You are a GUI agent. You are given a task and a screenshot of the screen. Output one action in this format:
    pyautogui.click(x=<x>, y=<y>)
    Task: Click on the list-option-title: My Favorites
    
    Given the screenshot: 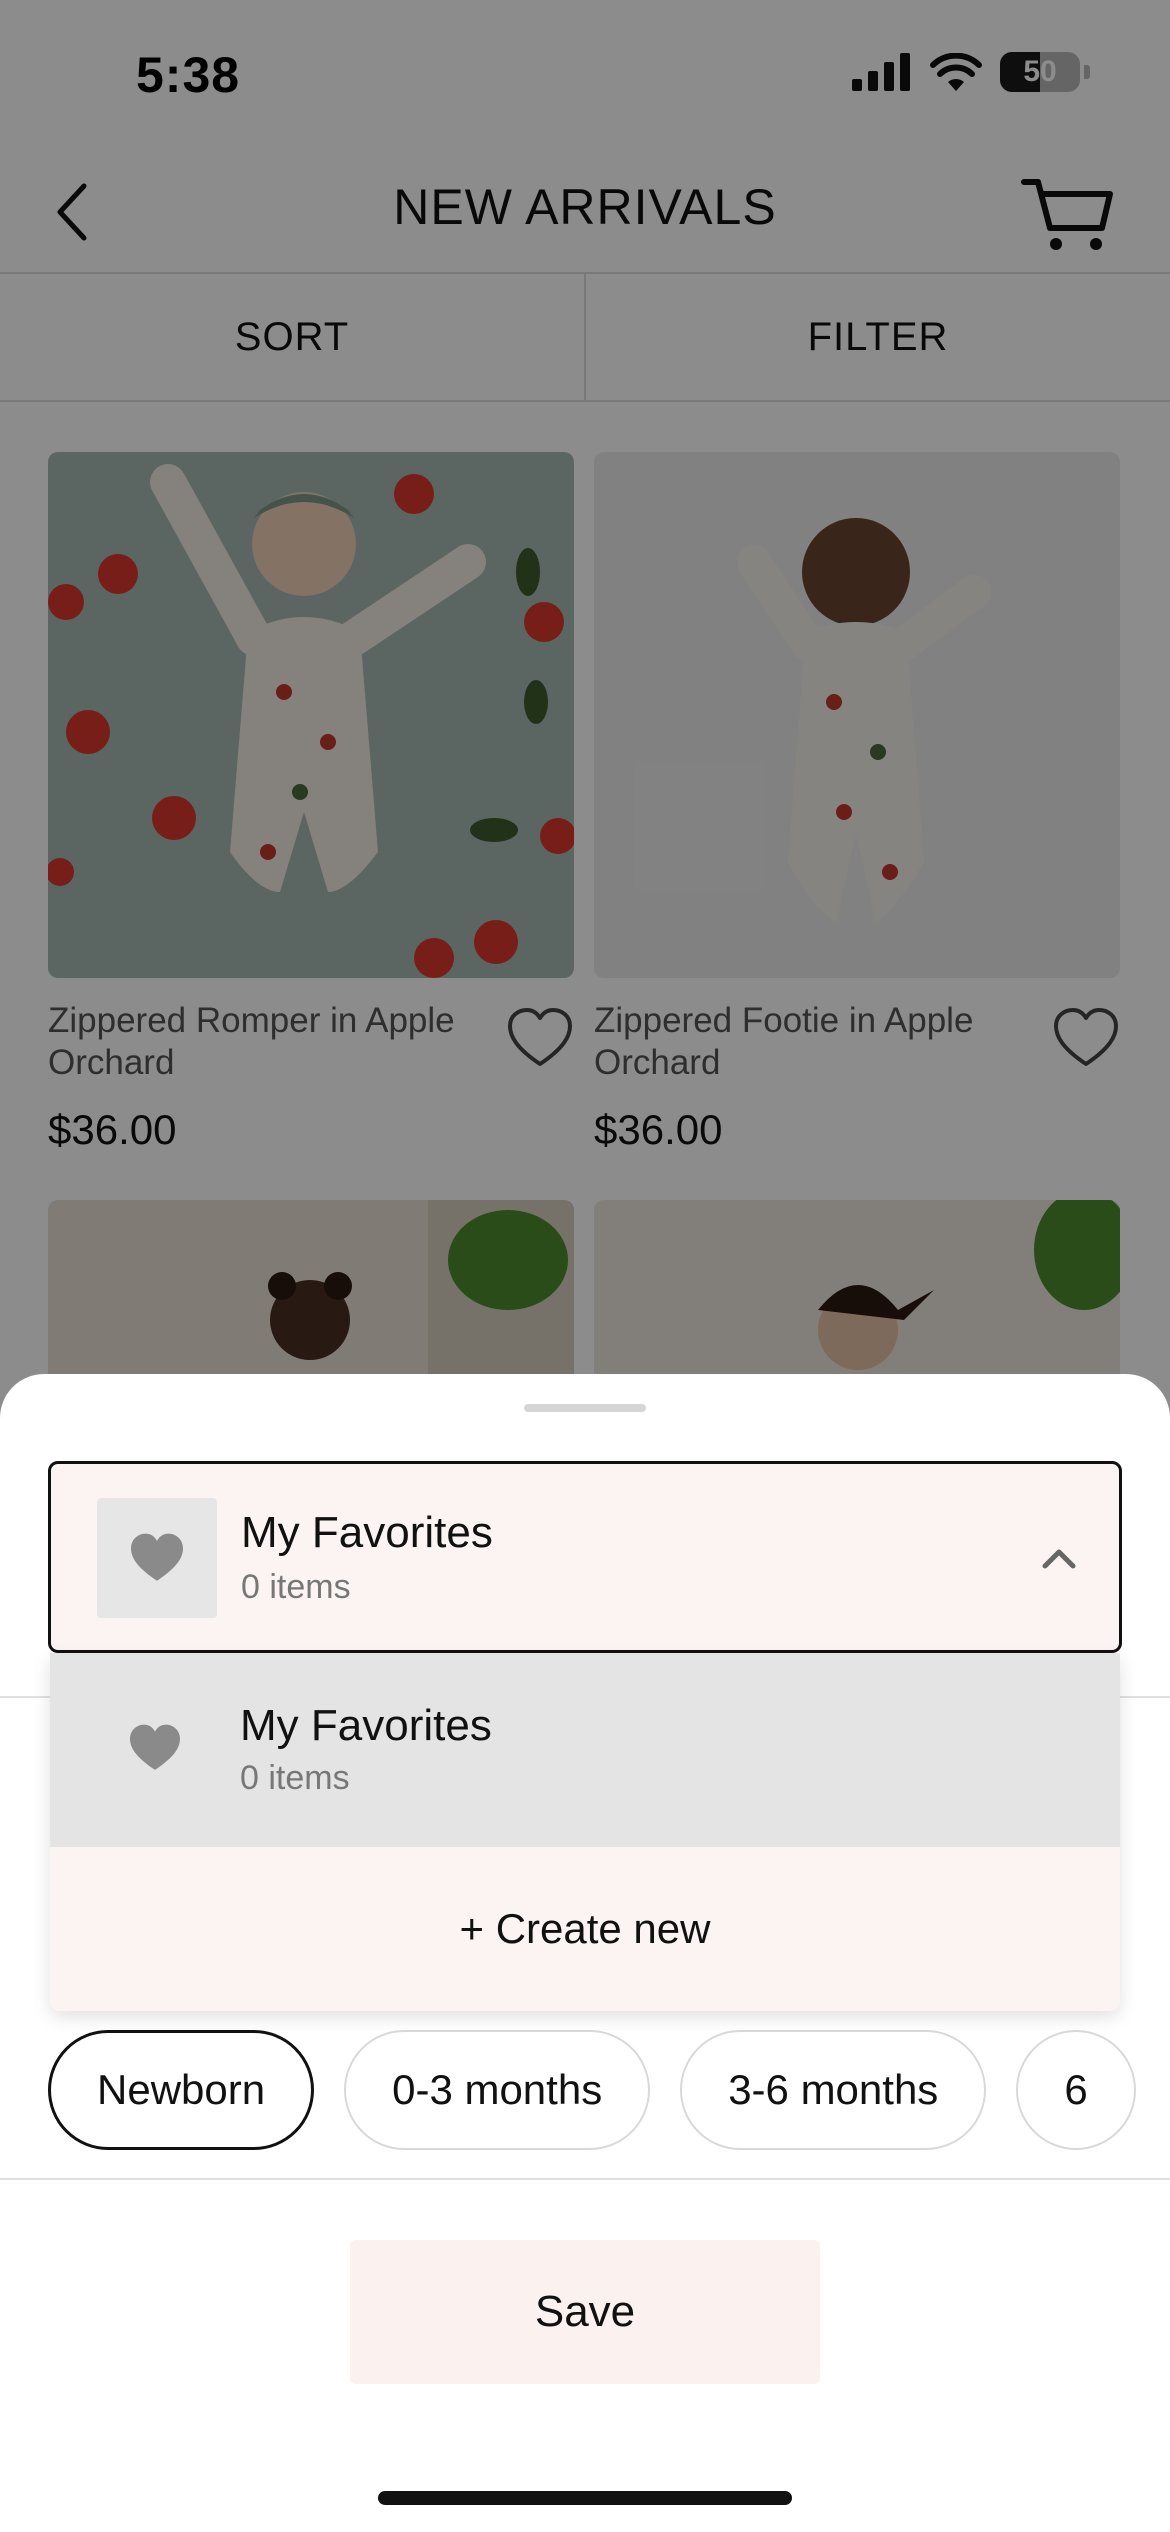 What is the action you would take?
    pyautogui.click(x=366, y=1725)
    